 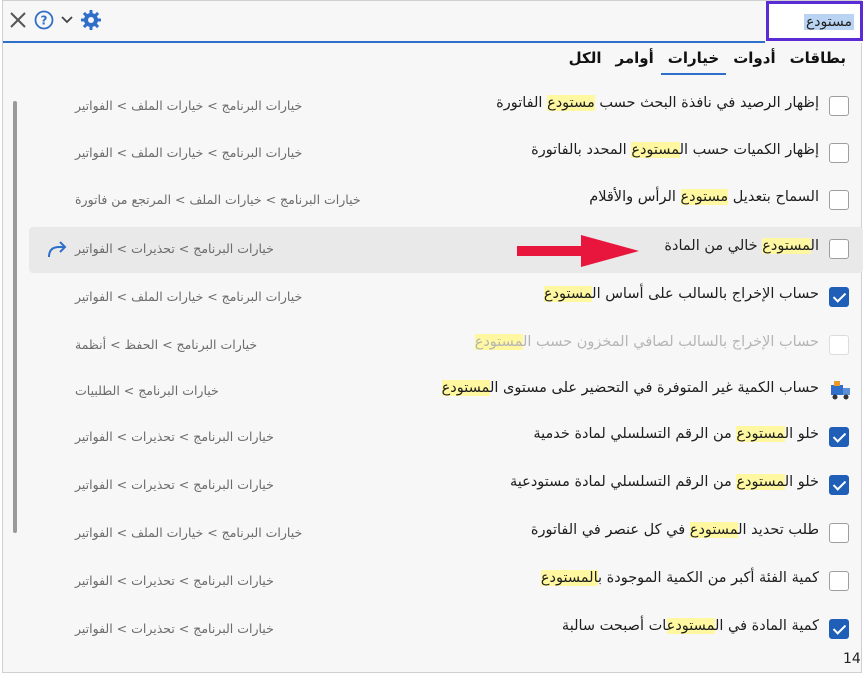 I want to click on option-label: كمية المادة في المستودعات أصبحت سالبة, so click(x=690, y=626).